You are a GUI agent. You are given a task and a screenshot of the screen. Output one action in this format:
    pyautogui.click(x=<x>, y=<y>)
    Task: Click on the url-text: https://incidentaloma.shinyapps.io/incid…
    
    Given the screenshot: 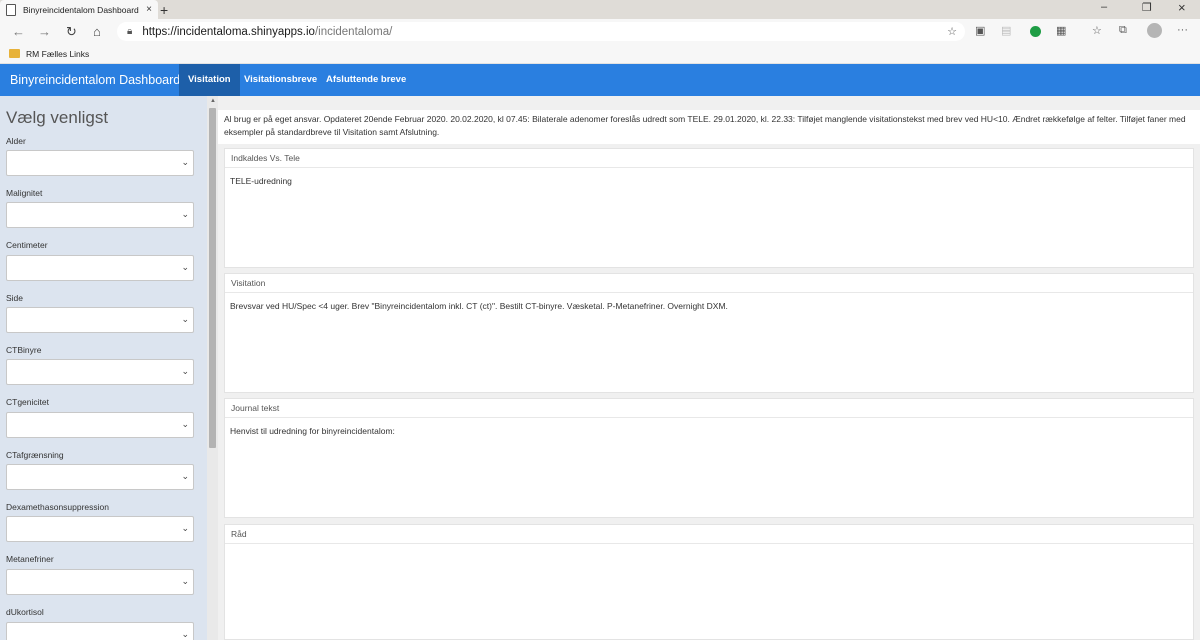 What is the action you would take?
    pyautogui.click(x=267, y=31)
    